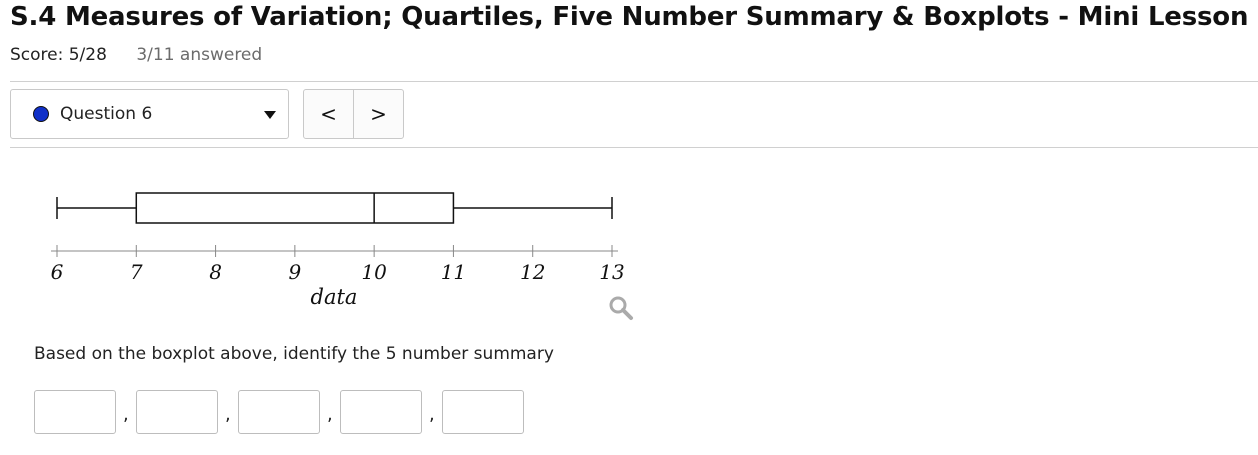 The image size is (1258, 455). Describe the element at coordinates (611, 272) in the screenshot. I see `x-tick-label: 13` at that location.